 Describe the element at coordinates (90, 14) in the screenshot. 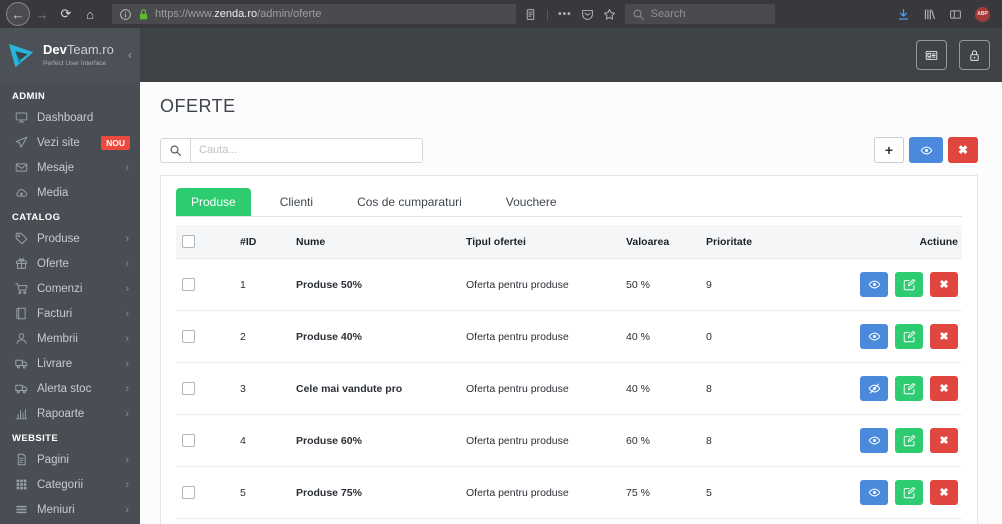

I see `home-button: ⌂` at that location.